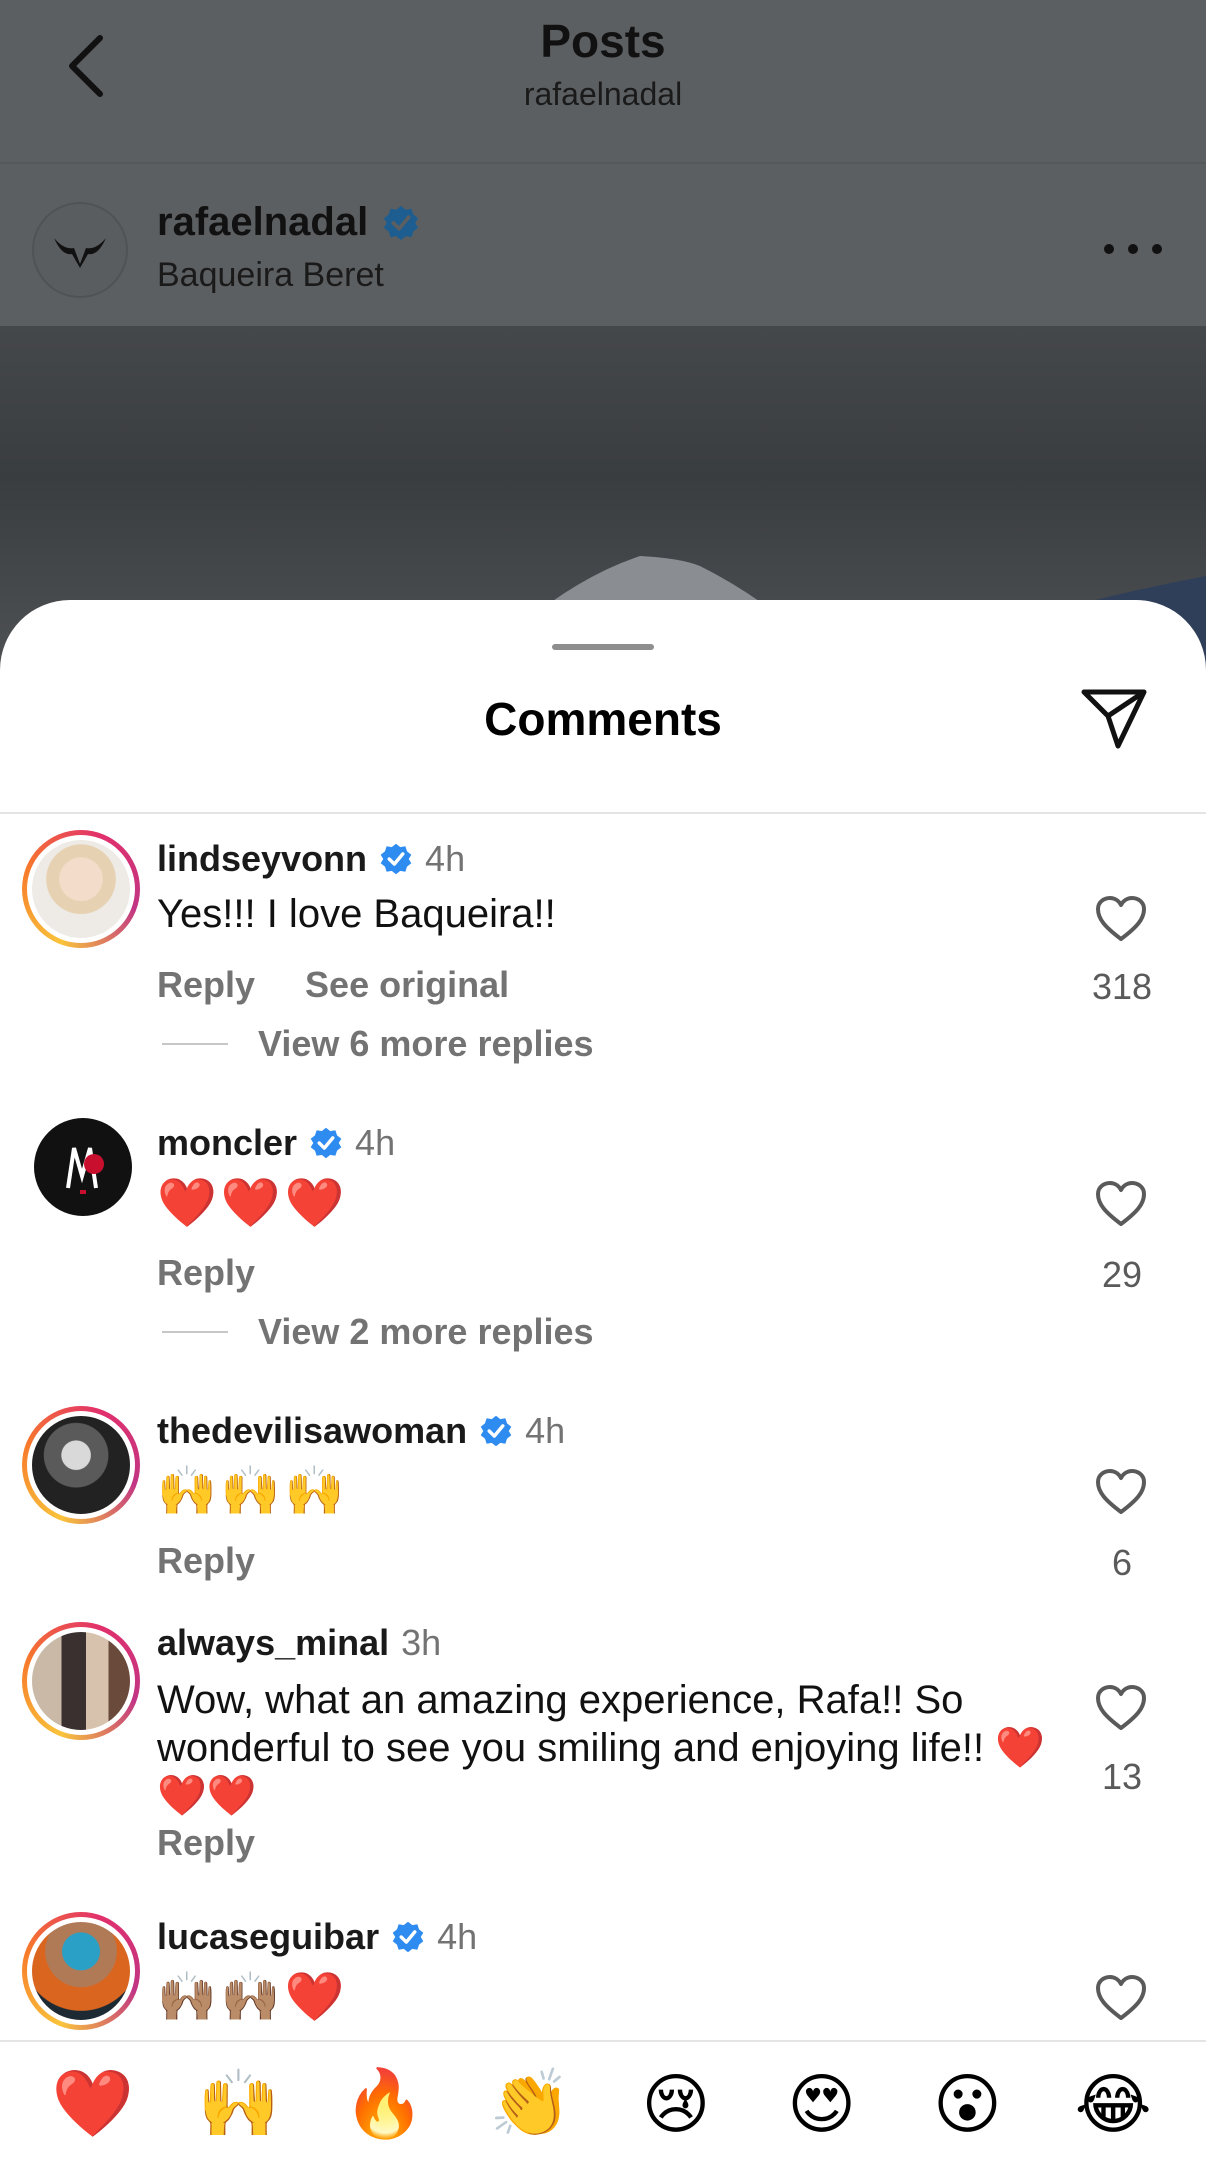 The image size is (1206, 2166). What do you see at coordinates (253, 1491) in the screenshot?
I see `comment-text: 🙌🙌🙌` at bounding box center [253, 1491].